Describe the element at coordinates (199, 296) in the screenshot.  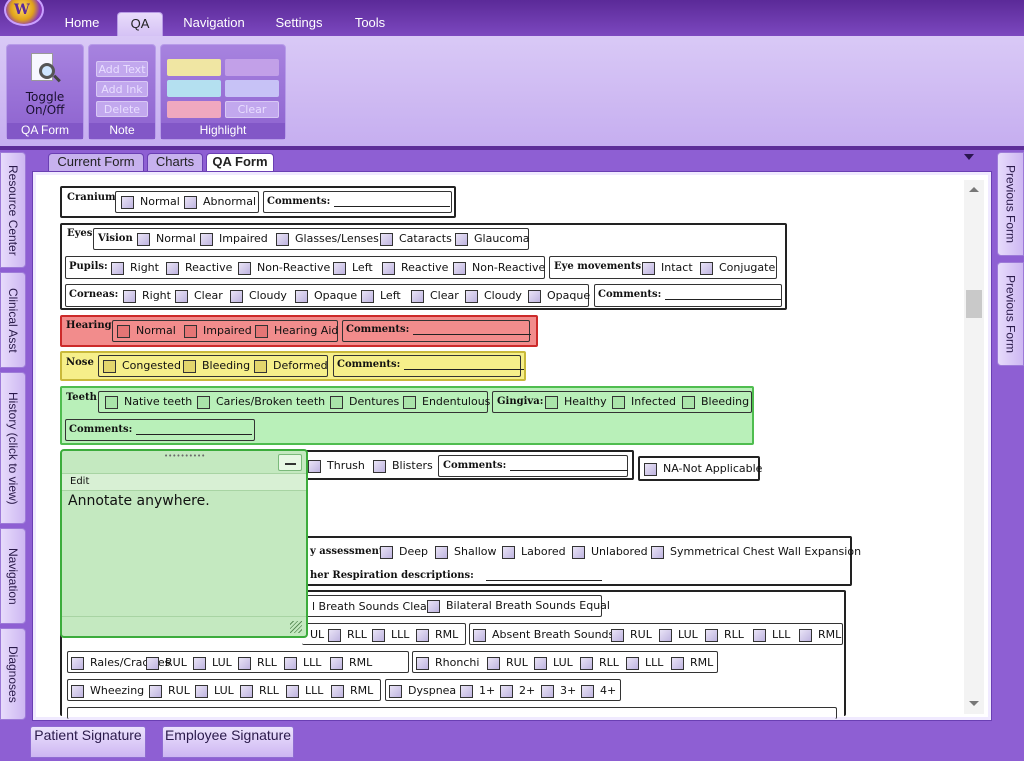
I see `corneas-right-clear-checkbox: Clear` at that location.